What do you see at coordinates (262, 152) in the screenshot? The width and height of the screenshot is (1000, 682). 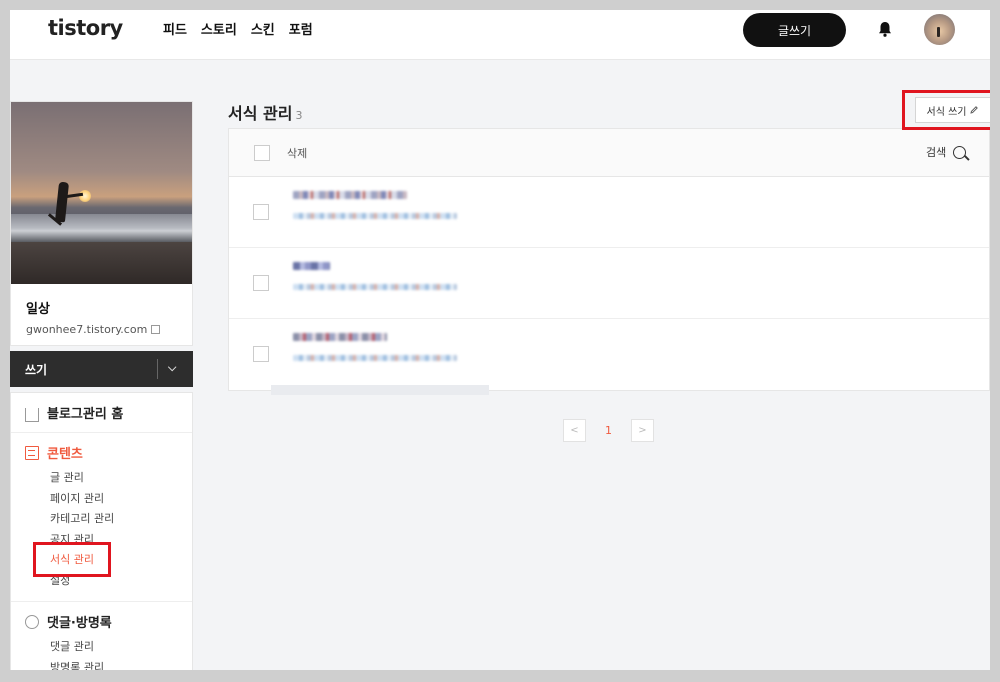 I see `select-all-checkbox` at bounding box center [262, 152].